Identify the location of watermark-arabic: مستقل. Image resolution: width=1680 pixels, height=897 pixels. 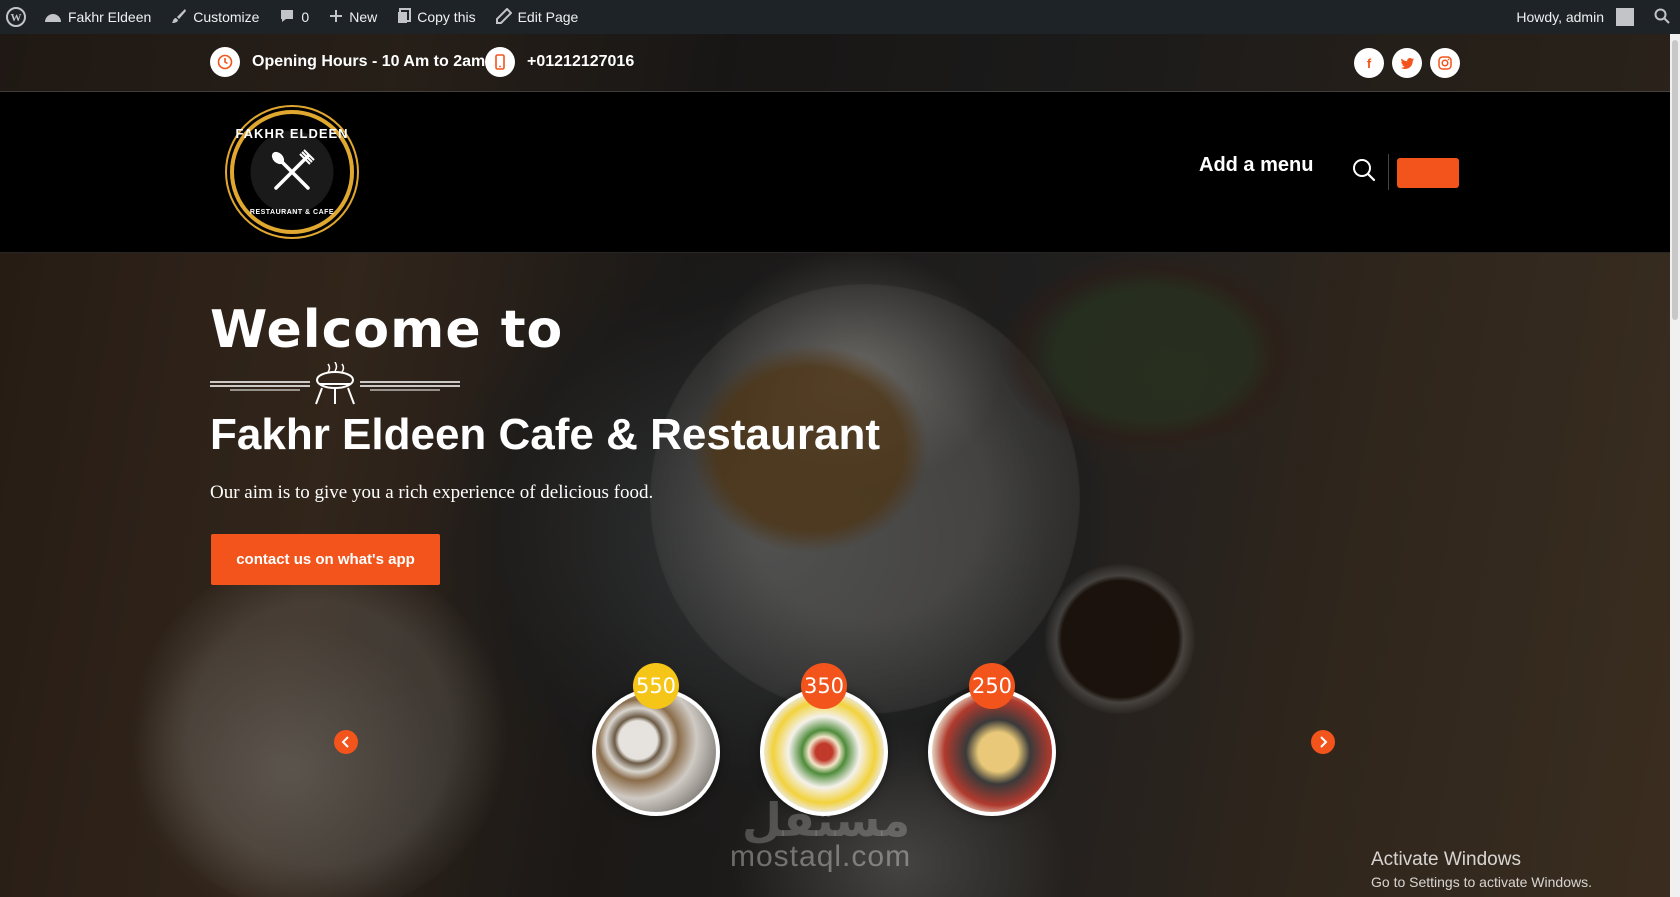
(826, 820).